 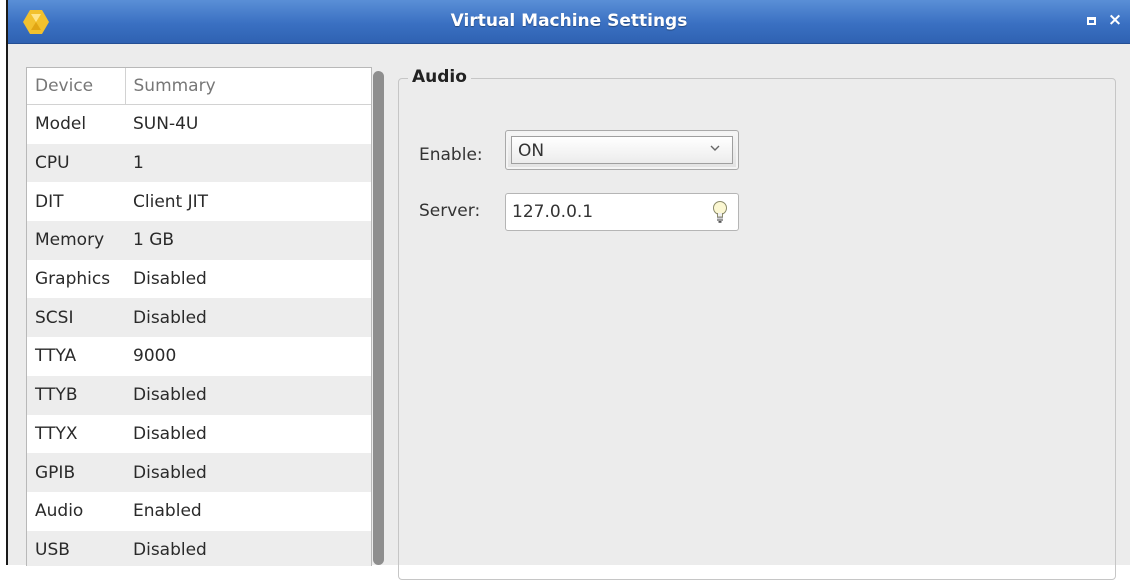 I want to click on scrollbar-thumb, so click(x=378, y=318).